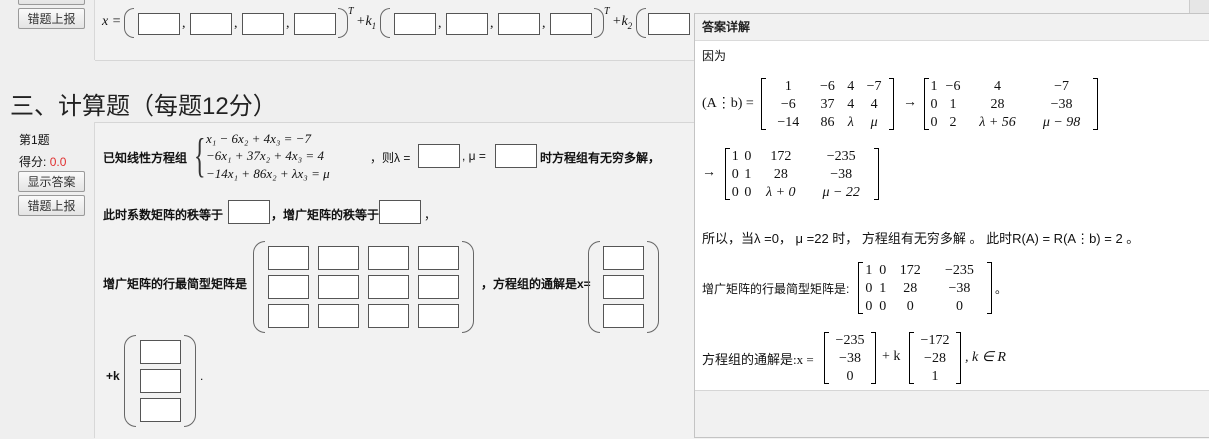 This screenshot has width=1209, height=439. I want to click on report-error-button: 错题上报, so click(51, 205).